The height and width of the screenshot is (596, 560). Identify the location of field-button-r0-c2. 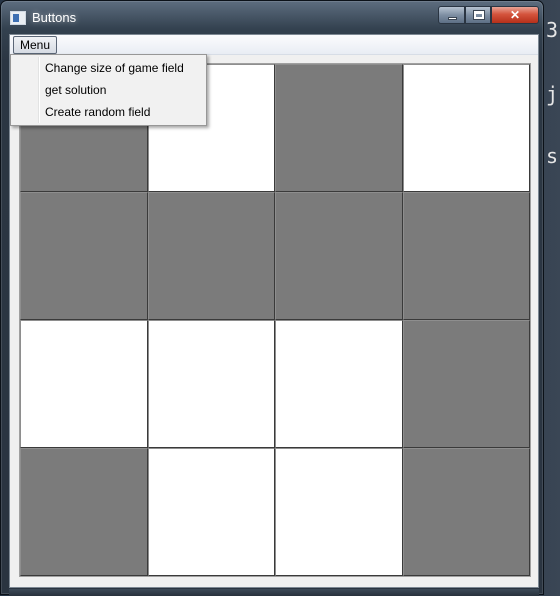
(339, 128).